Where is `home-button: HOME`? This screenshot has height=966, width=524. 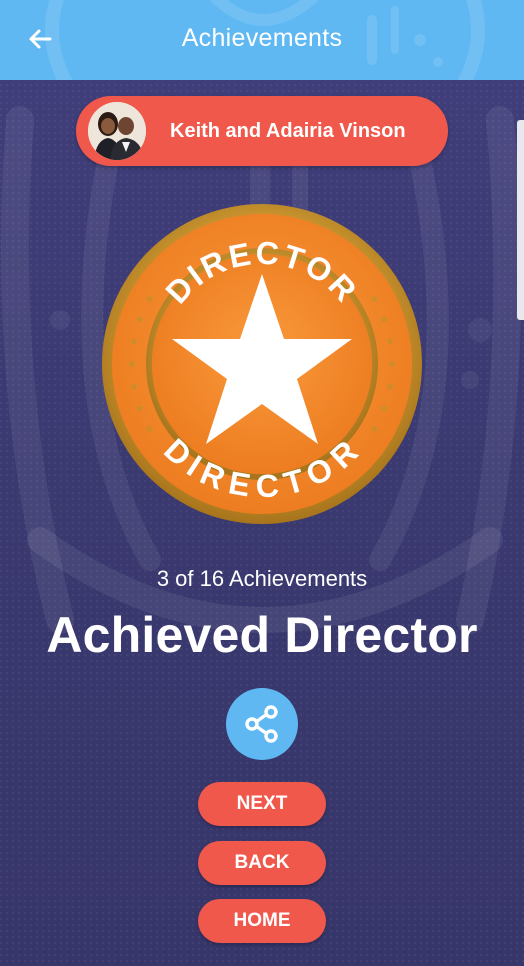
home-button: HOME is located at coordinates (262, 921).